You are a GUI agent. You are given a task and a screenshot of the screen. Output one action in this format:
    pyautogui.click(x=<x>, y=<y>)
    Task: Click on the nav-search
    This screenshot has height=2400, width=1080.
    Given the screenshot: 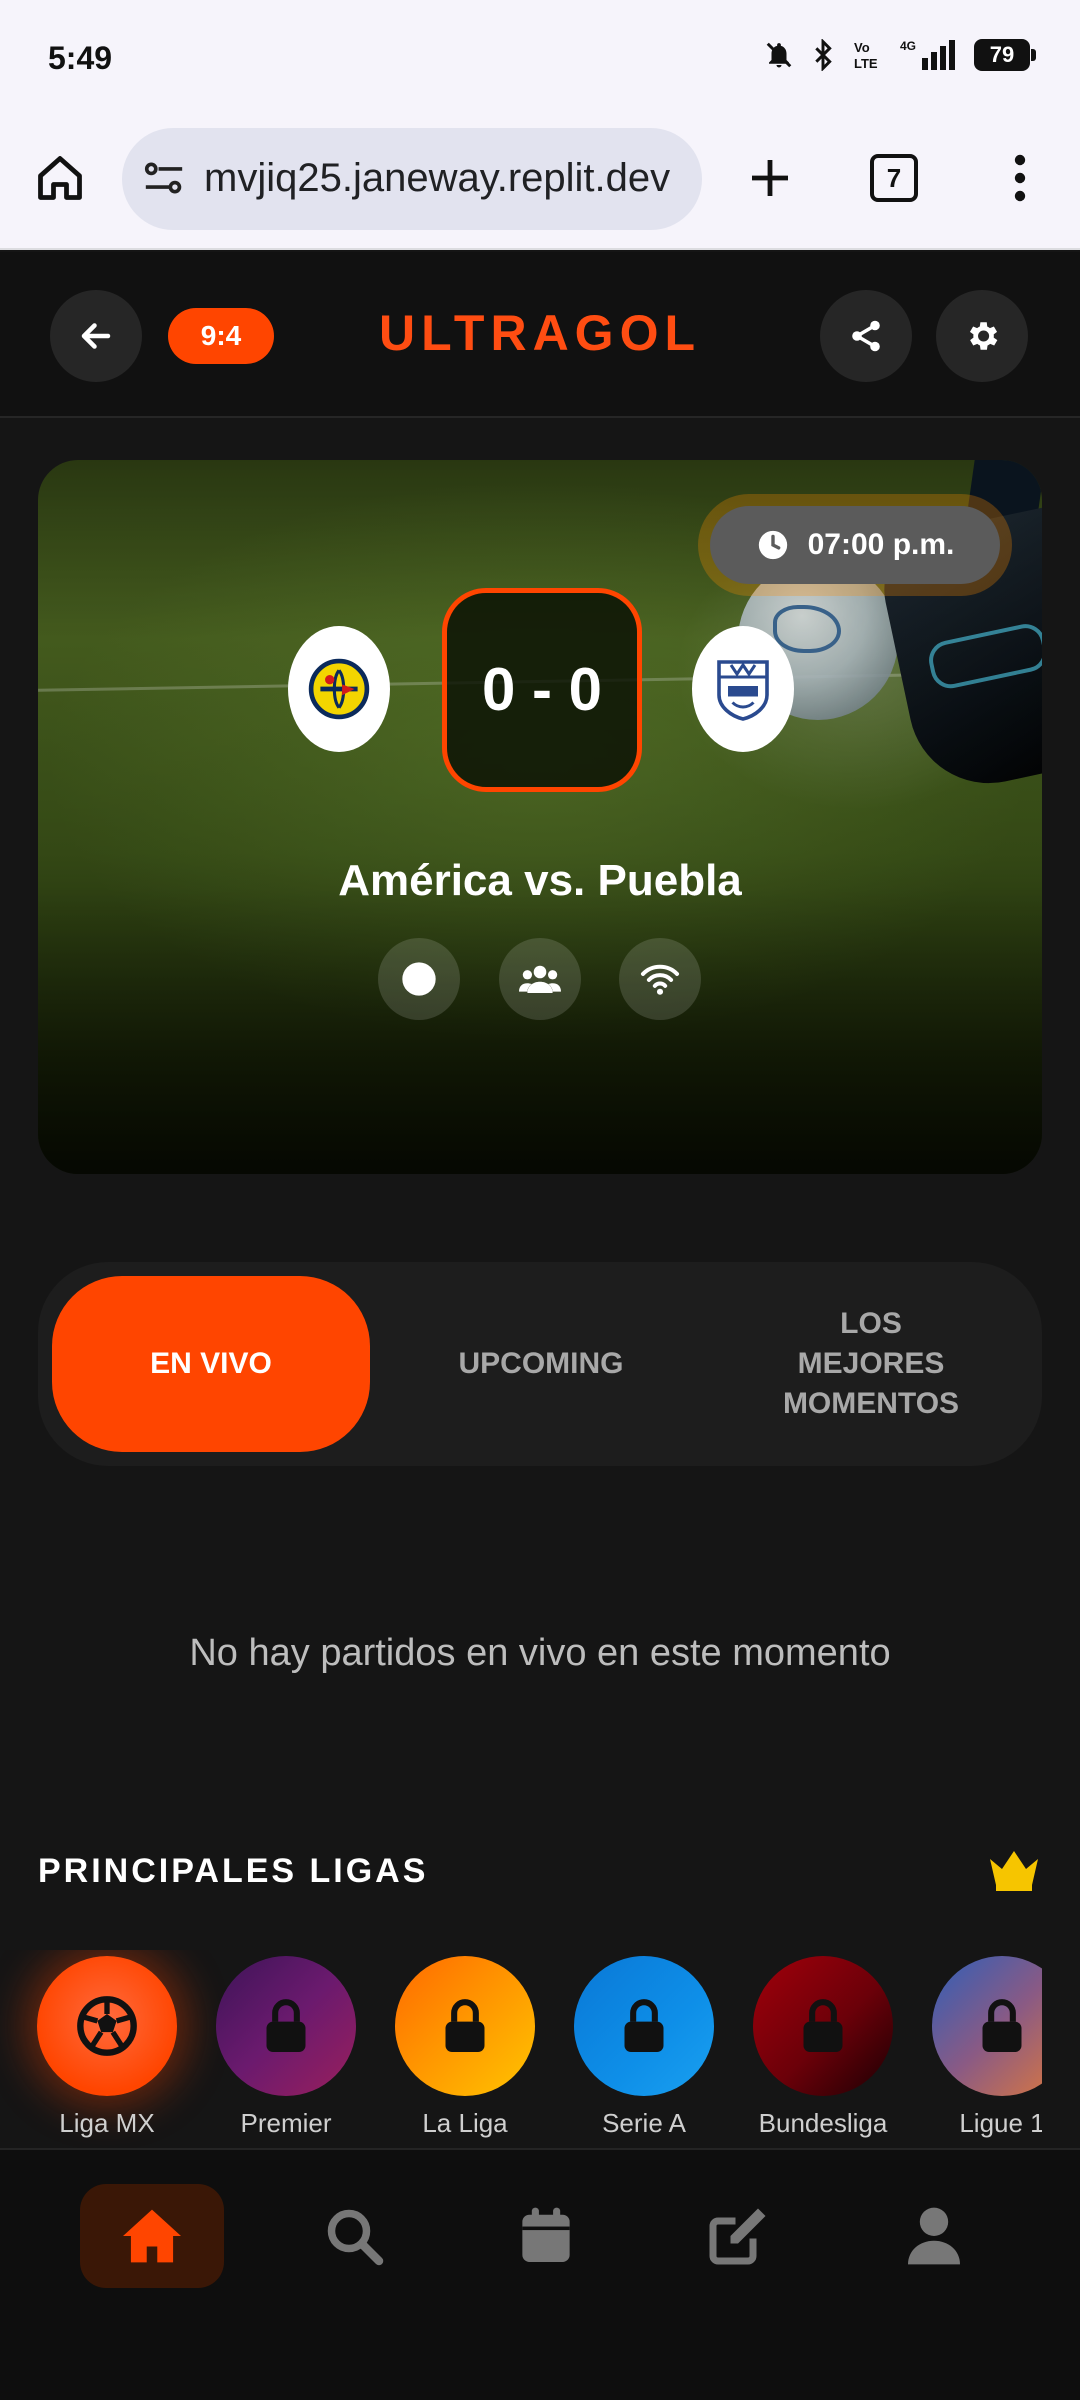 What is the action you would take?
    pyautogui.click(x=354, y=2236)
    